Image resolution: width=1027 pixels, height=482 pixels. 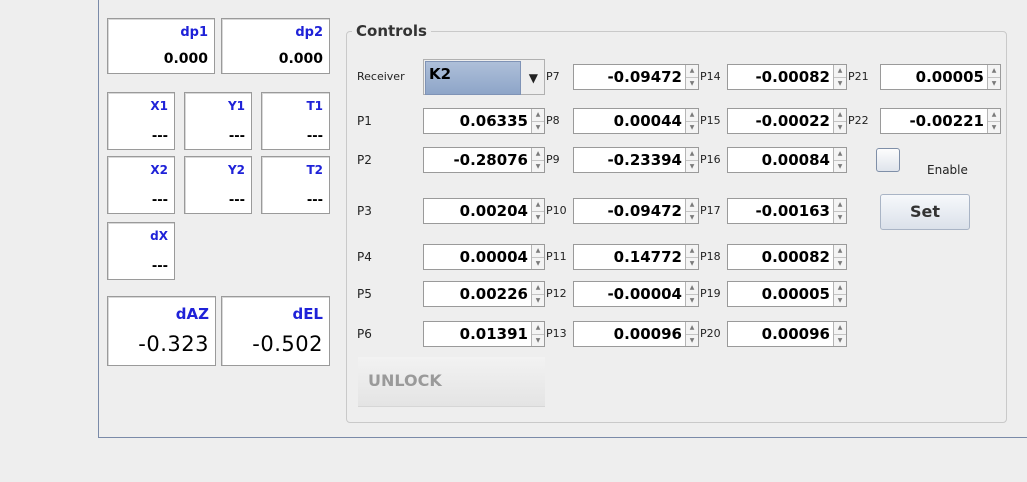 I want to click on param-spinner-p13: 0.00096 ▲ ▼, so click(x=636, y=334).